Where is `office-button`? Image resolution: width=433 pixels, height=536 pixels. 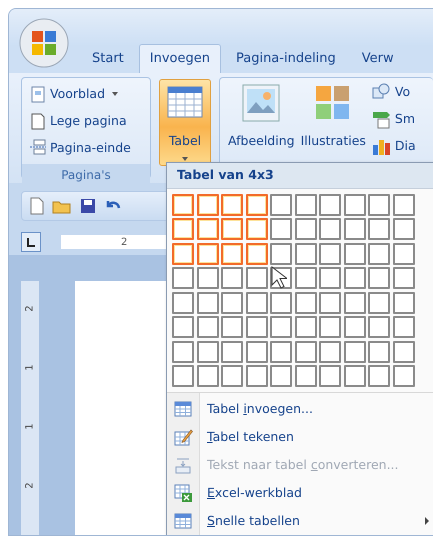 office-button is located at coordinates (44, 43).